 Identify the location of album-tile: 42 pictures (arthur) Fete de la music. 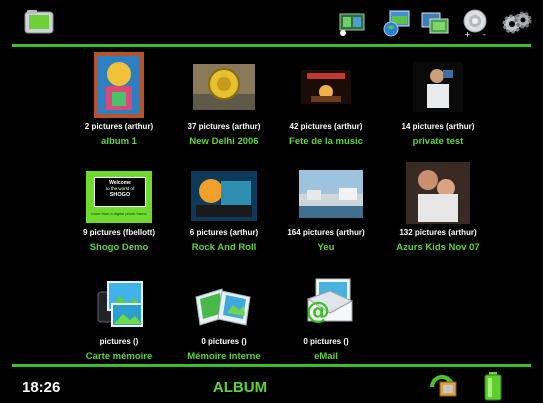
(326, 102).